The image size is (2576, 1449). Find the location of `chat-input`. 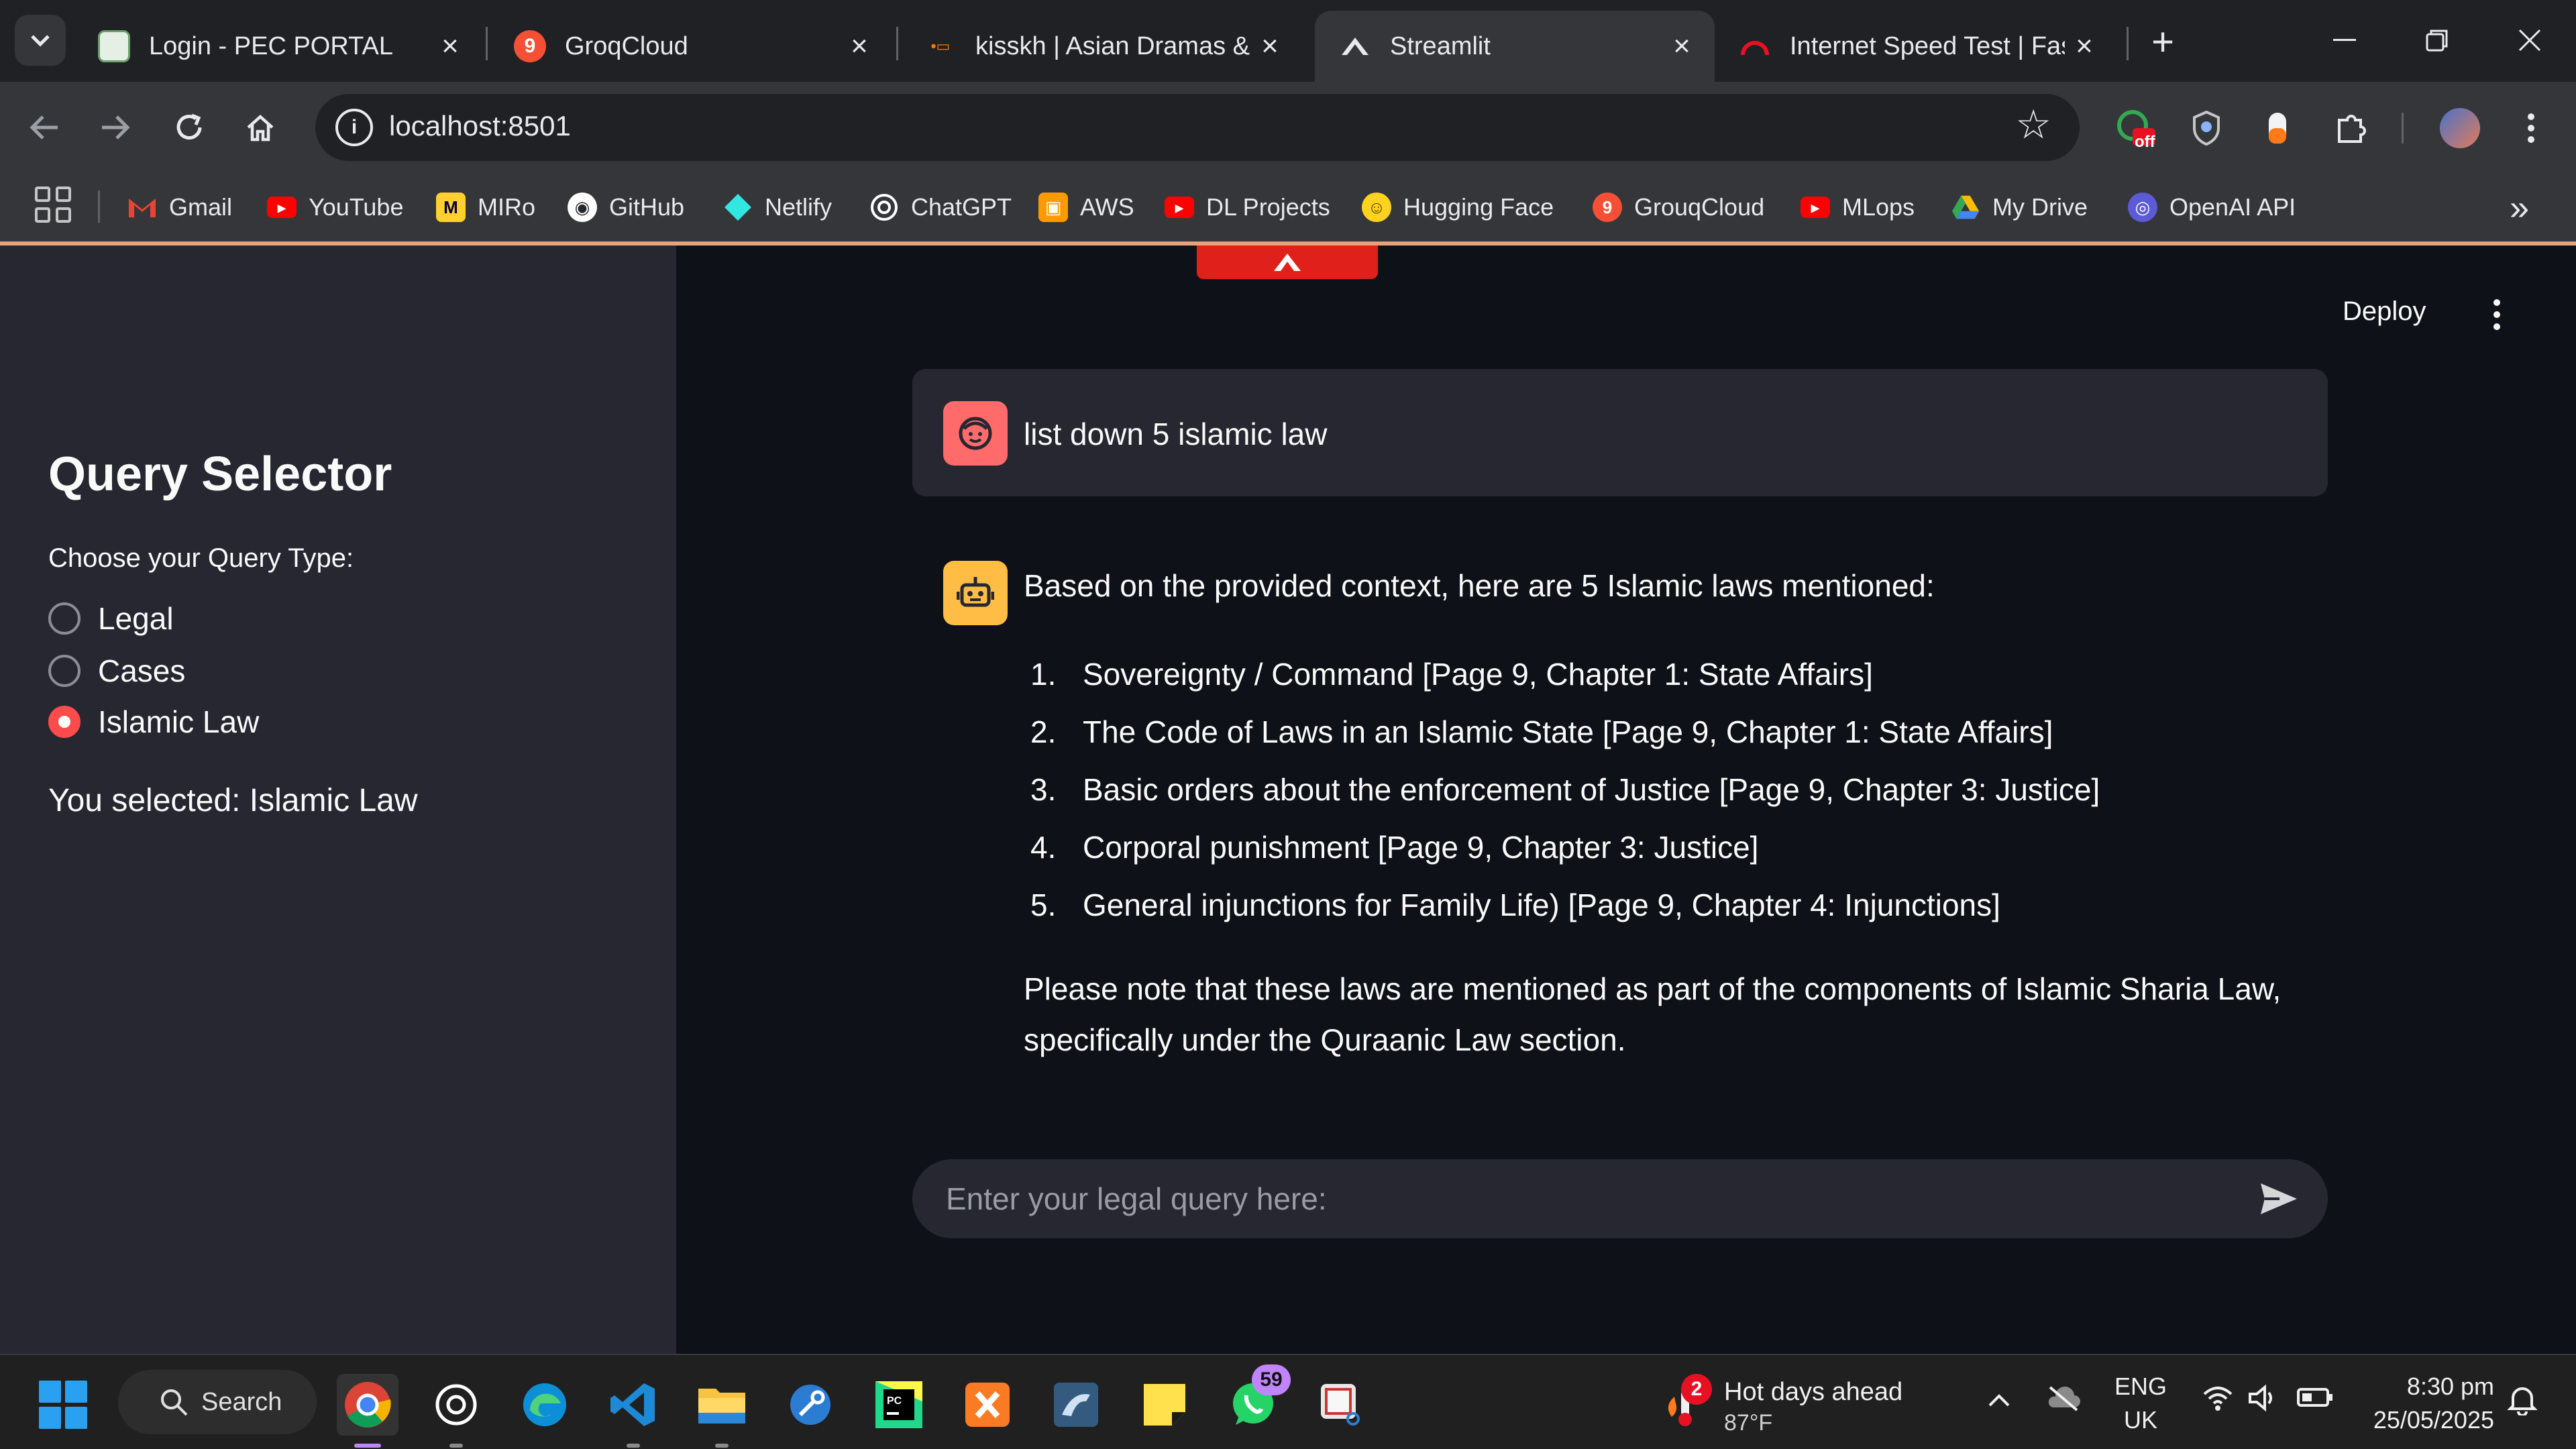

chat-input is located at coordinates (1576, 1198).